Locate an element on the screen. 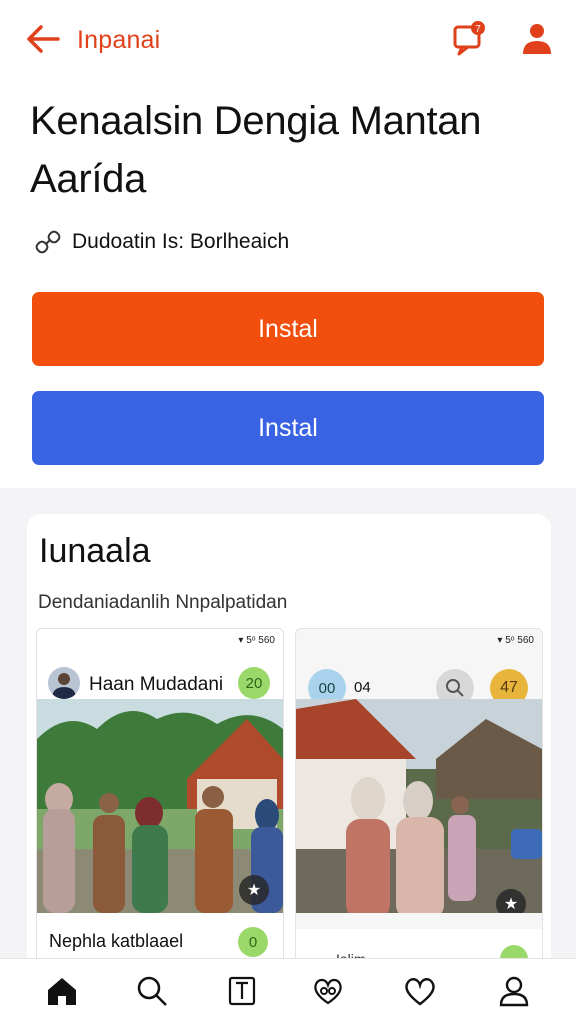 This screenshot has width=576, height=1025. post-caption: Nephla katblaael is located at coordinates (116, 941).